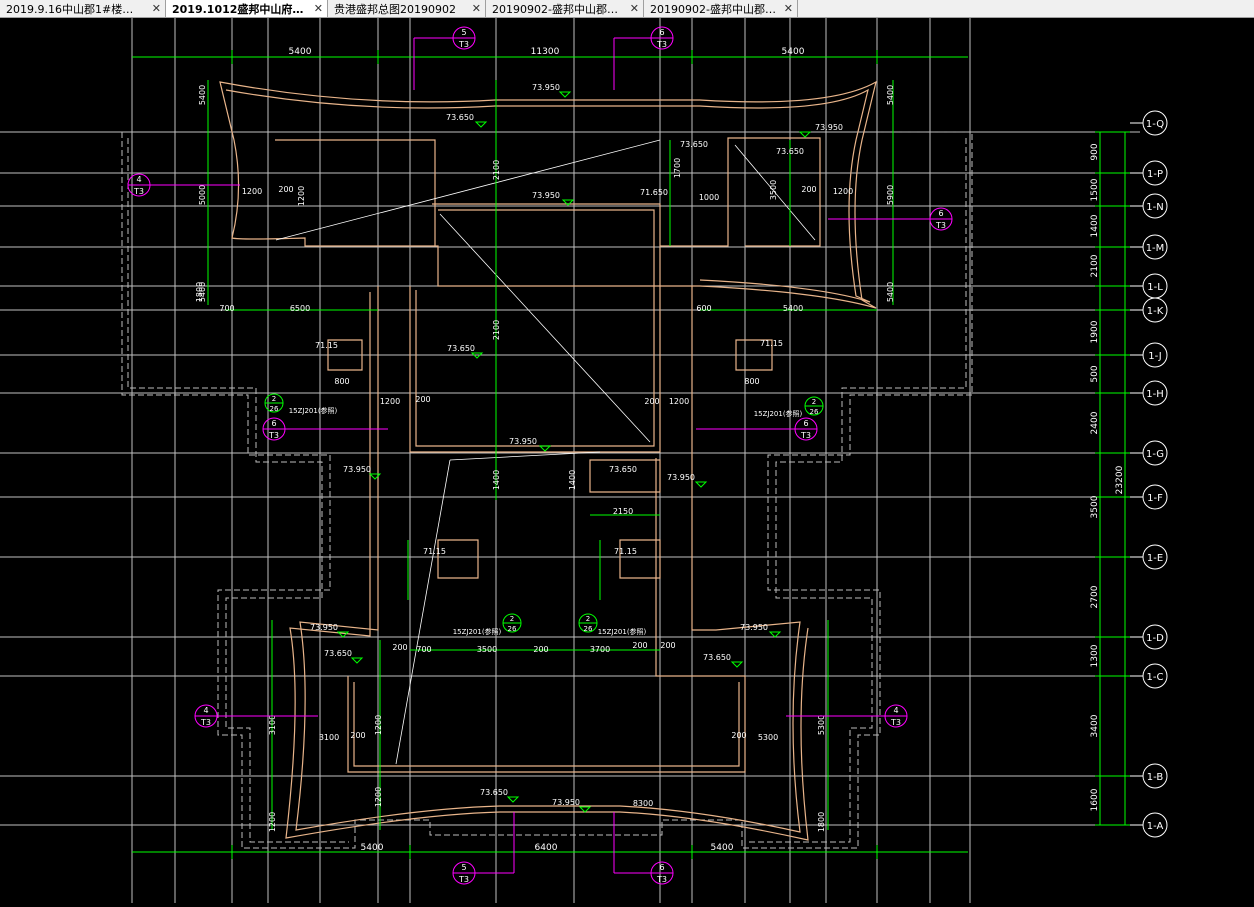  I want to click on dim-text: 5900, so click(890, 195).